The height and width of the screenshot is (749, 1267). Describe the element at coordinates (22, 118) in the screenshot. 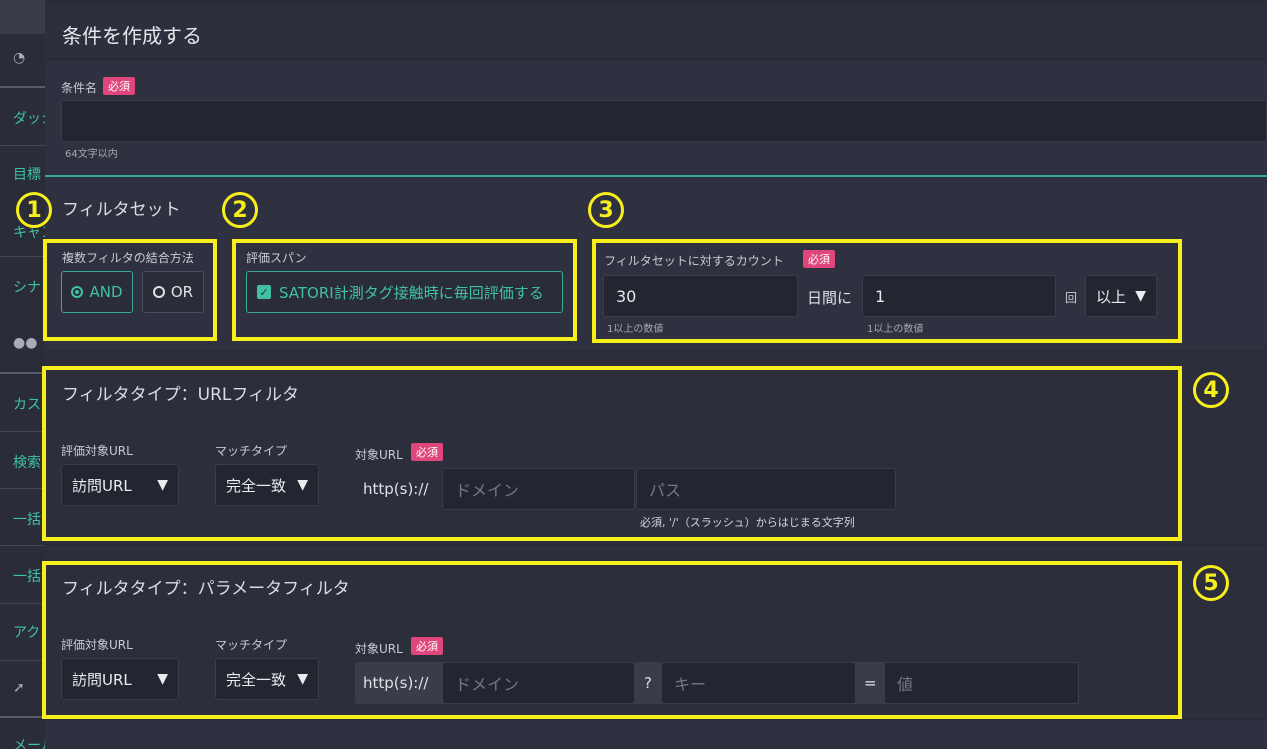

I see `sidebar-item-dashboard: ダッシュボード` at that location.